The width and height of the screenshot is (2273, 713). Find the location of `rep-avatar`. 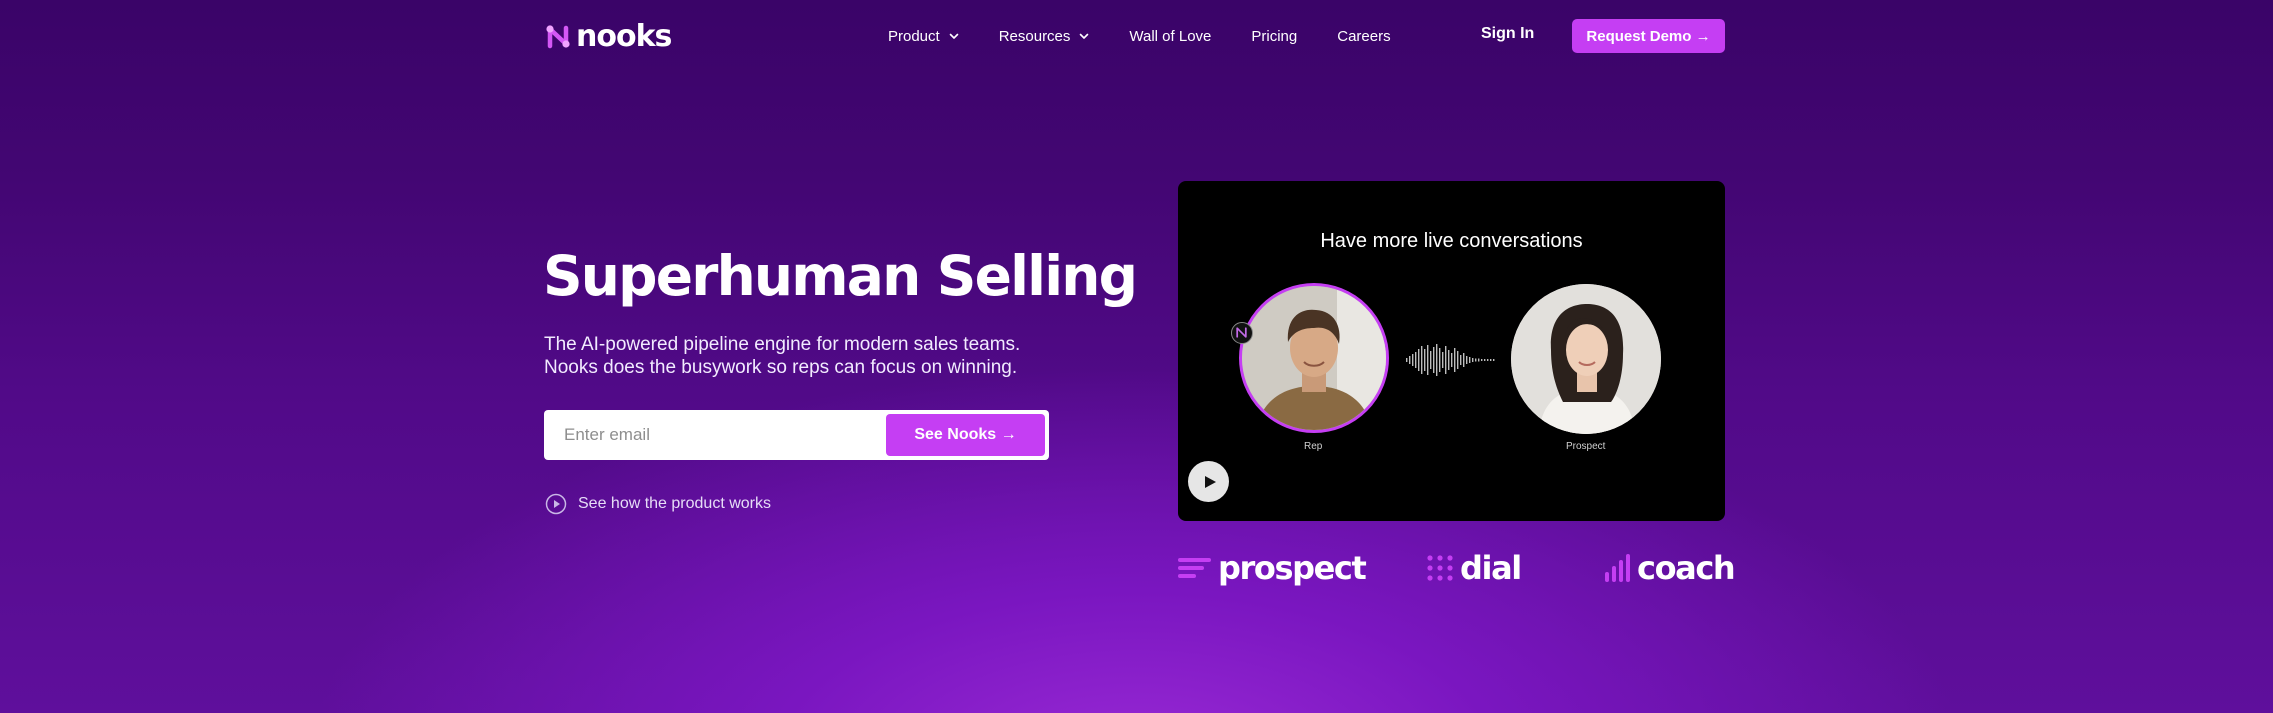

rep-avatar is located at coordinates (1314, 358).